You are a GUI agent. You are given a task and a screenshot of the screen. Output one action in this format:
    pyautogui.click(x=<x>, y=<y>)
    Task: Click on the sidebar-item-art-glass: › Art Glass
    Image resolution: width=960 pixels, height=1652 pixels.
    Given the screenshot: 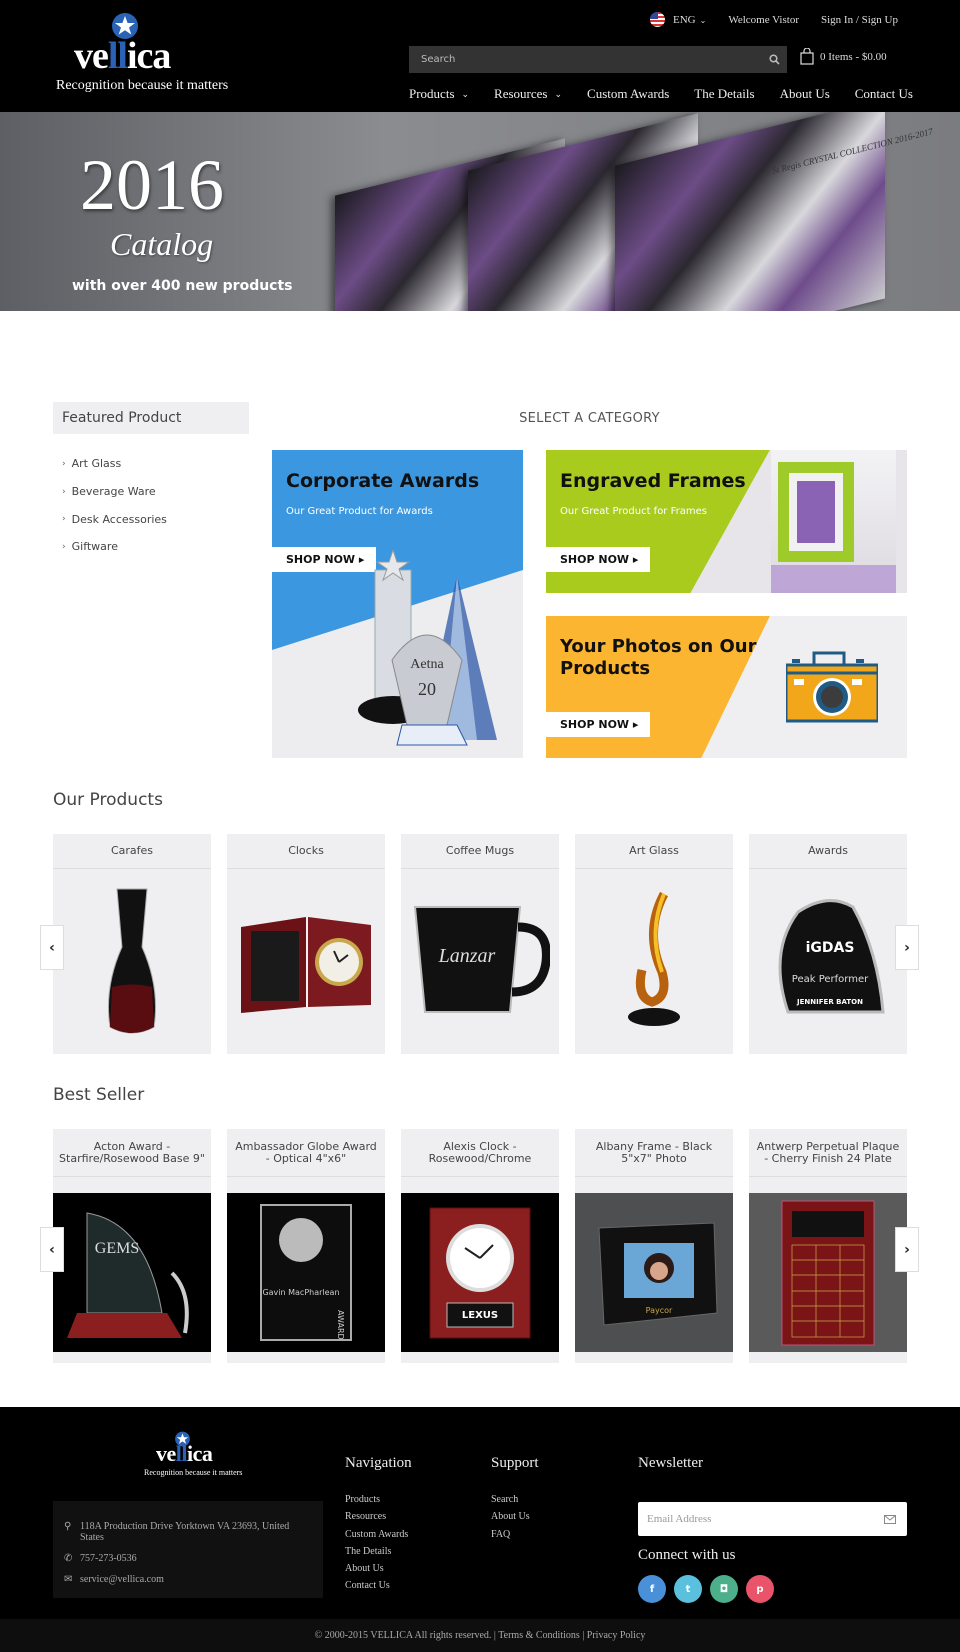 What is the action you would take?
    pyautogui.click(x=114, y=464)
    